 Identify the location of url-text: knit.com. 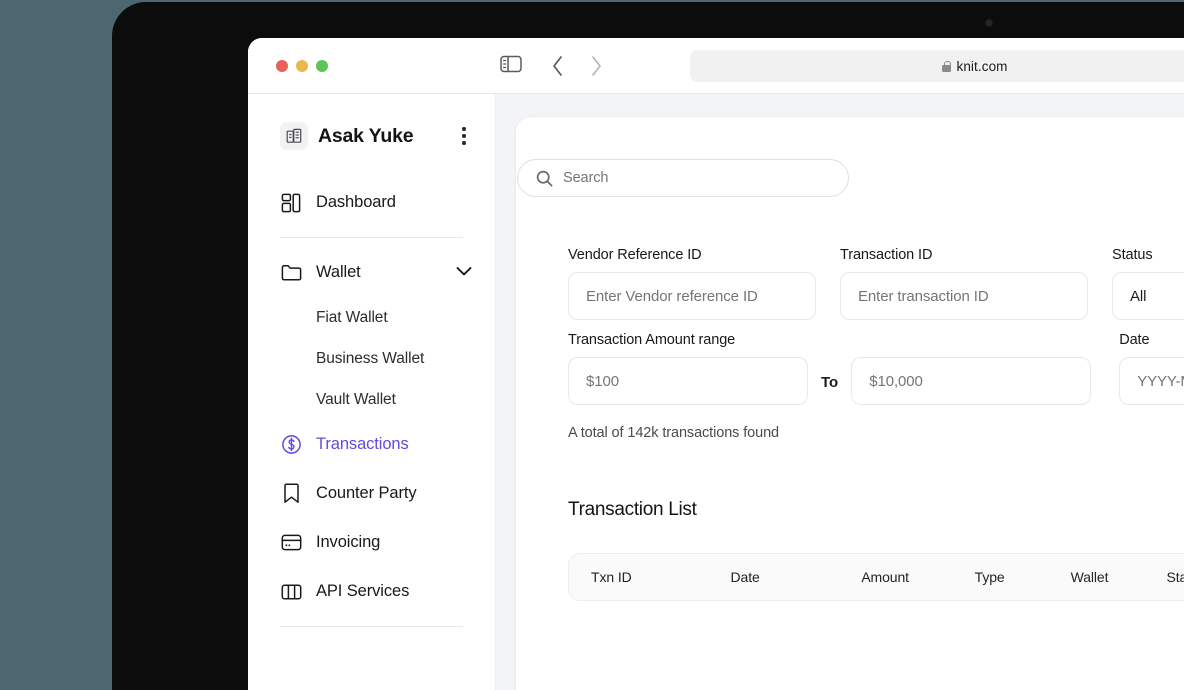
(982, 66).